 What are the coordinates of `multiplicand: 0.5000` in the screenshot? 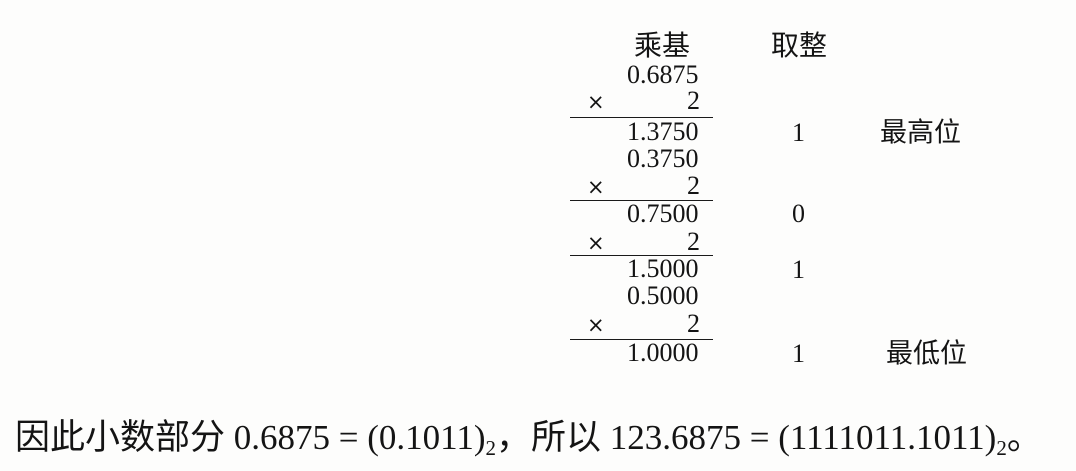 It's located at (663, 296).